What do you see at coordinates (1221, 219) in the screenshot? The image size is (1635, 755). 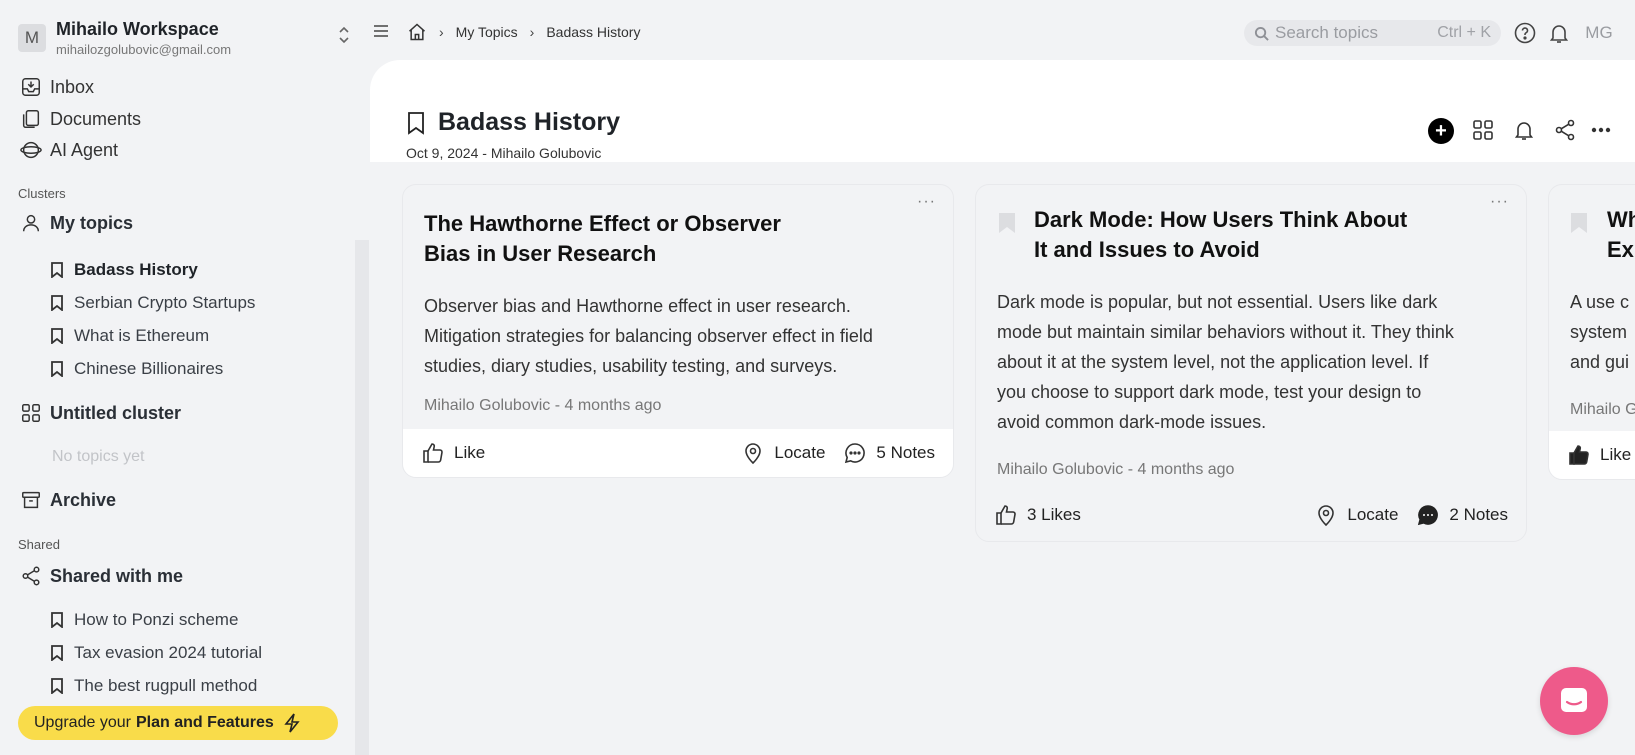 I see `card-title-line: Dark Mode: How Users Think About` at bounding box center [1221, 219].